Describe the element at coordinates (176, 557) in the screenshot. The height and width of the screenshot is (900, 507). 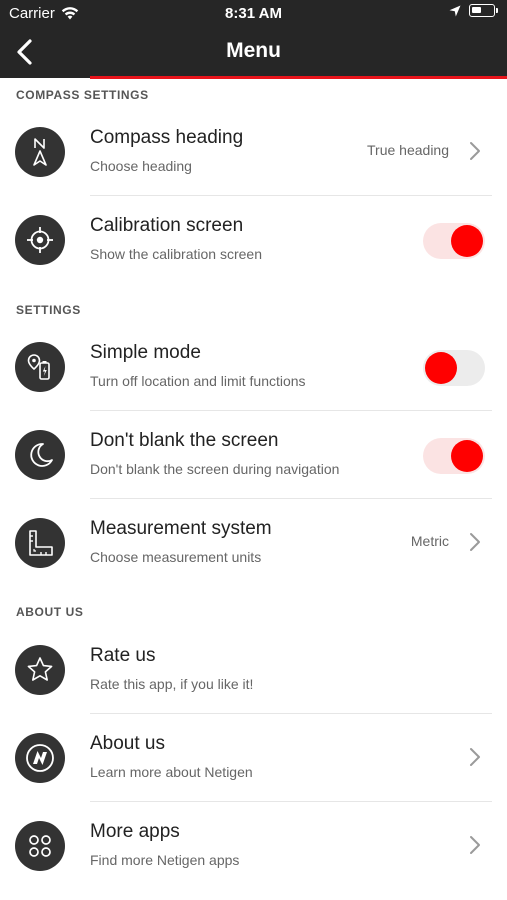
I see `row-subtitle: Choose measurement units` at that location.